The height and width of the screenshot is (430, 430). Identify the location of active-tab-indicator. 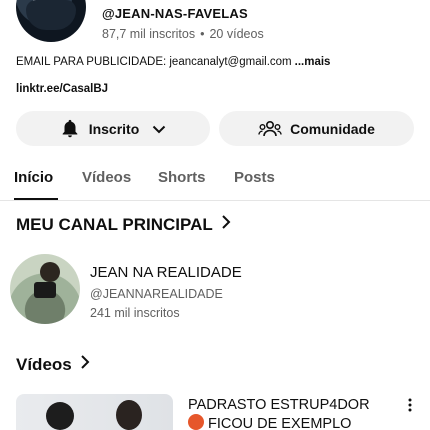
(36, 199).